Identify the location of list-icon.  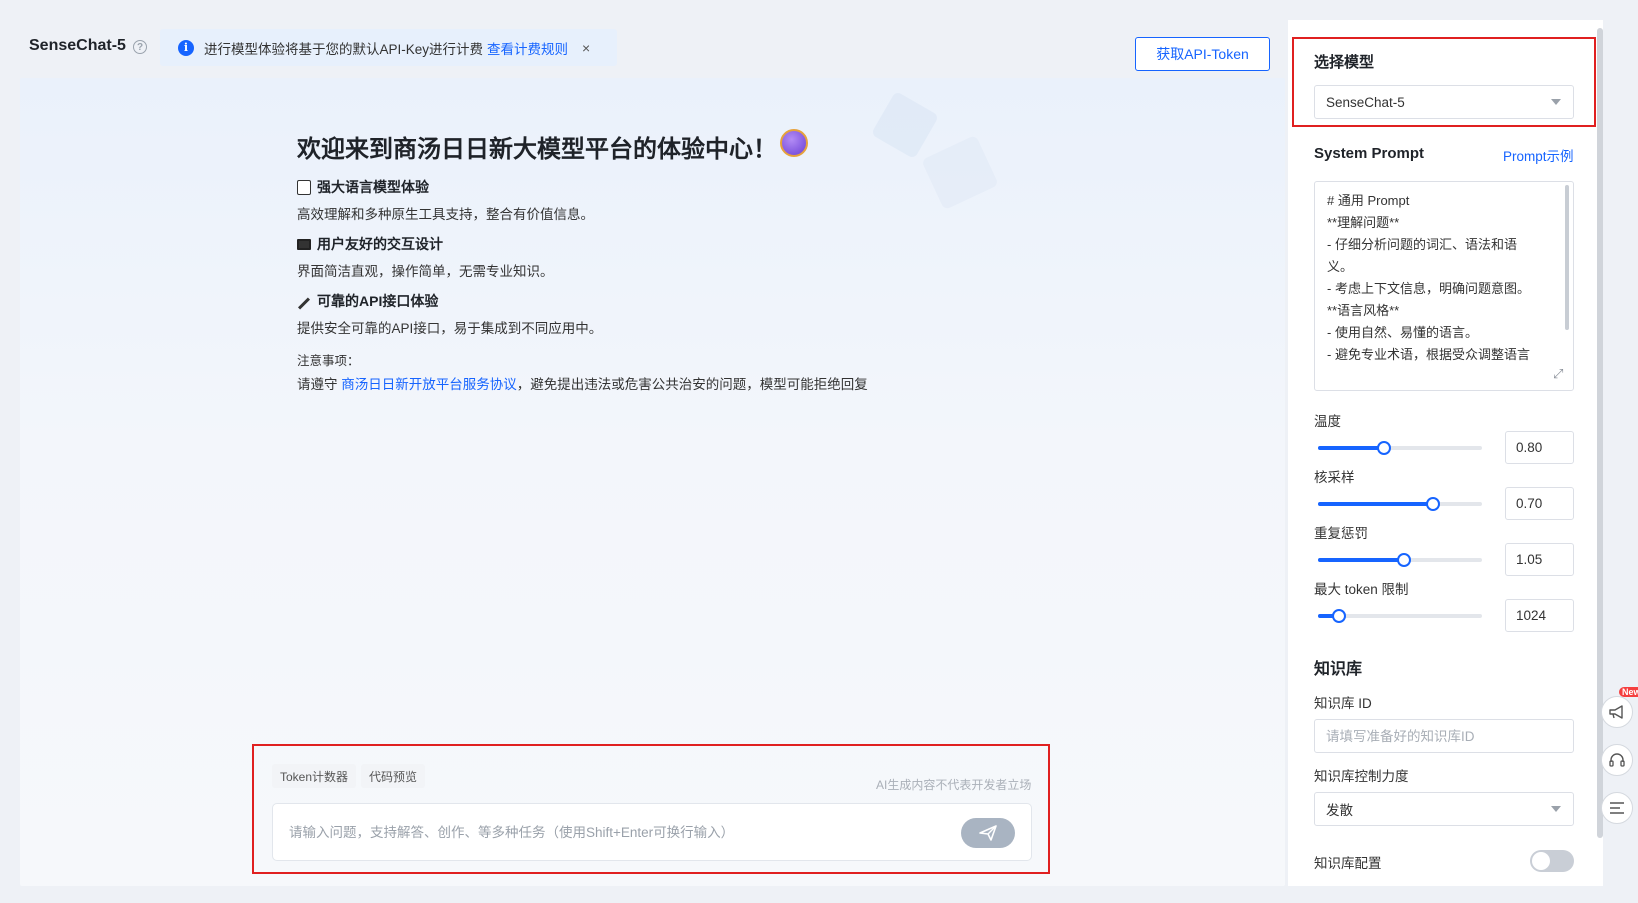
(1617, 808).